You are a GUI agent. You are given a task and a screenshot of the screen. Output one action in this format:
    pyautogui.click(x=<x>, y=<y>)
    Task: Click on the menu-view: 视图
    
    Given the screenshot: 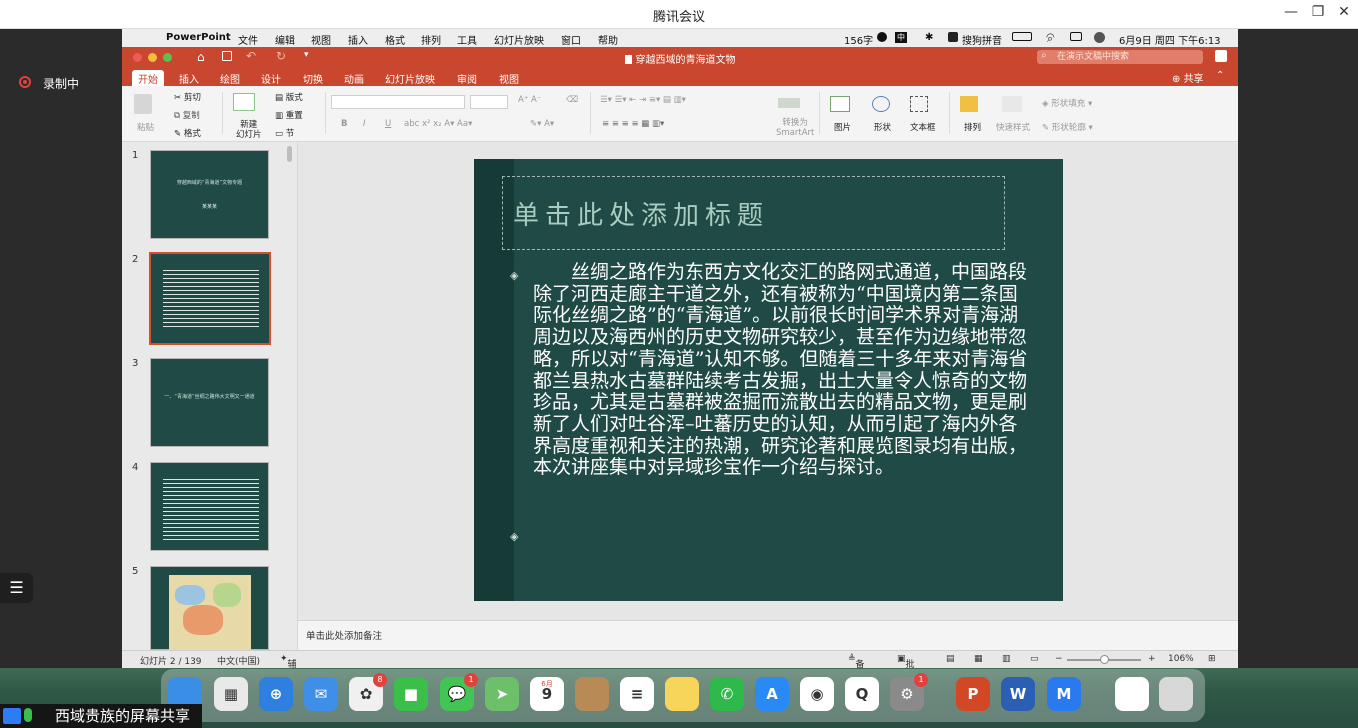 What is the action you would take?
    pyautogui.click(x=321, y=39)
    